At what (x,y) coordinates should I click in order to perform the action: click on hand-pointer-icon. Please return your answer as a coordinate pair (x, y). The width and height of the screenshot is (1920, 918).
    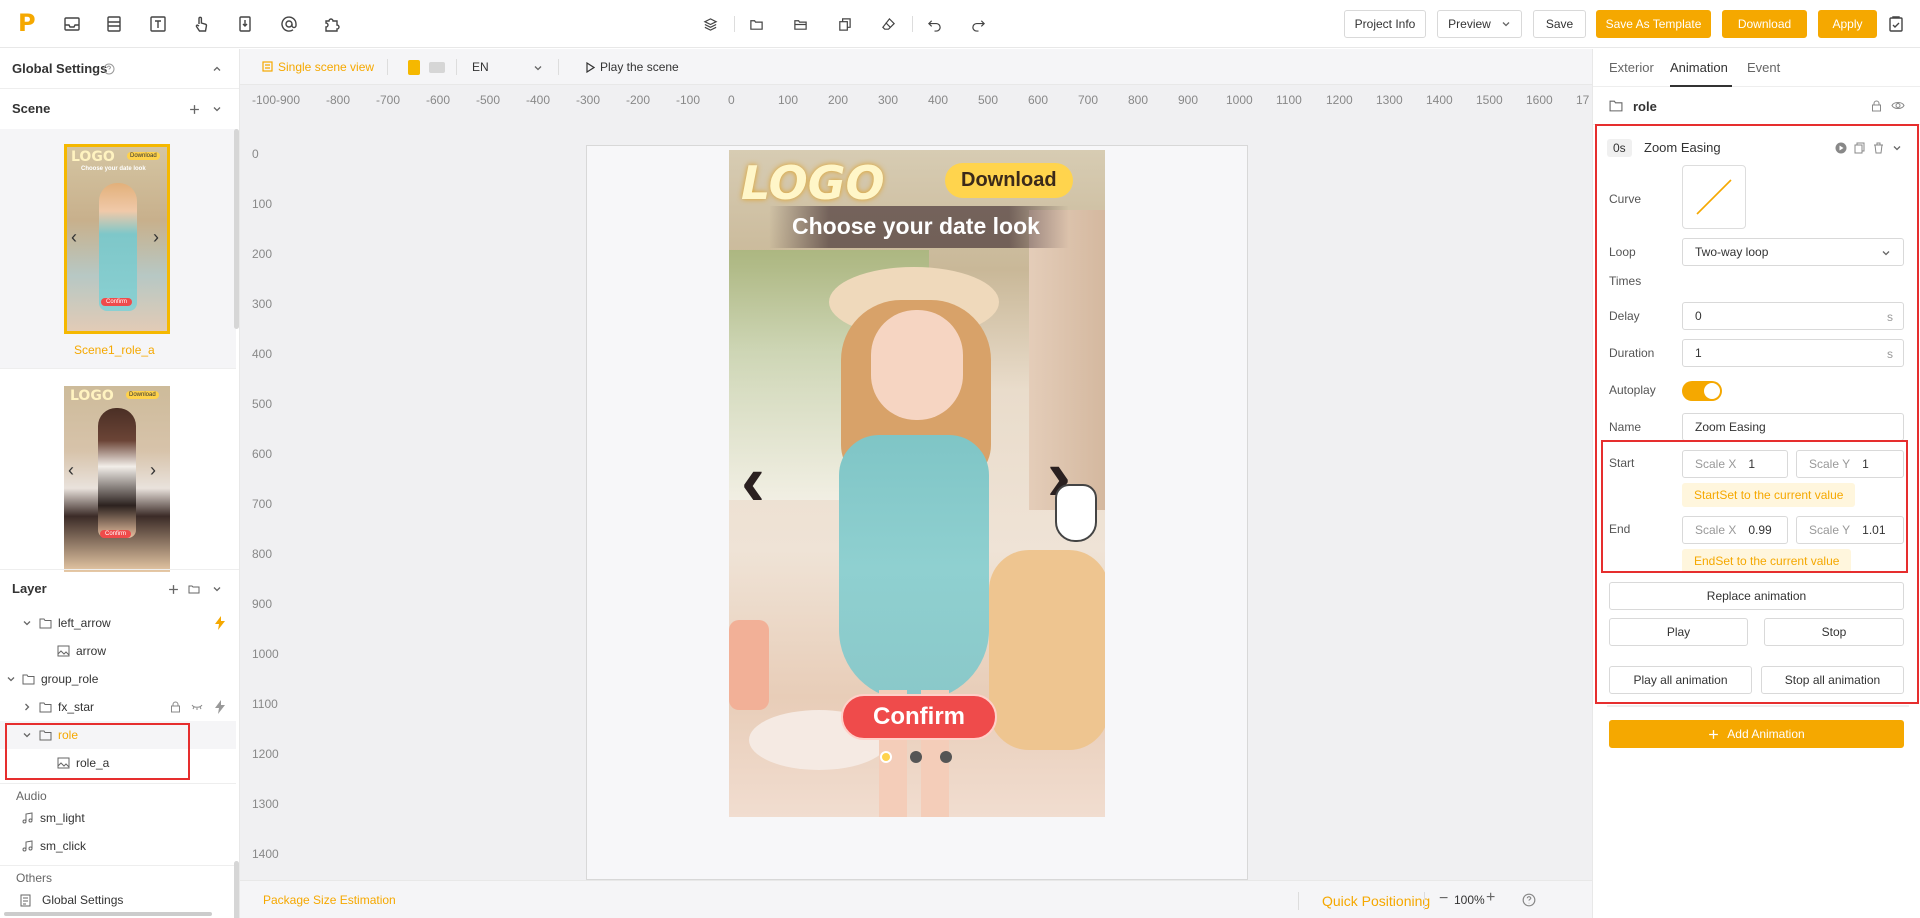
    Looking at the image, I should click on (1076, 513).